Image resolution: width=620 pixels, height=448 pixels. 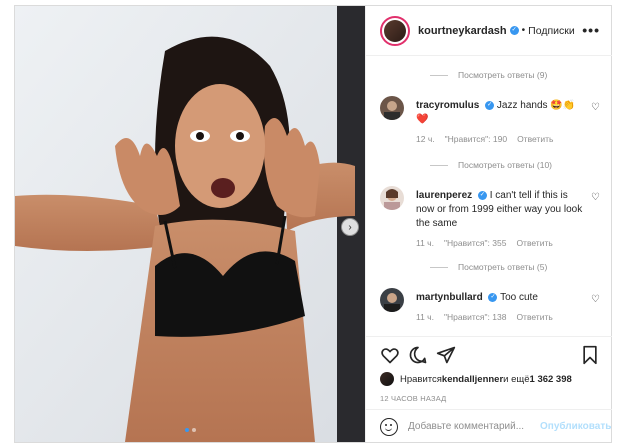 I want to click on liker-avatar, so click(x=387, y=379).